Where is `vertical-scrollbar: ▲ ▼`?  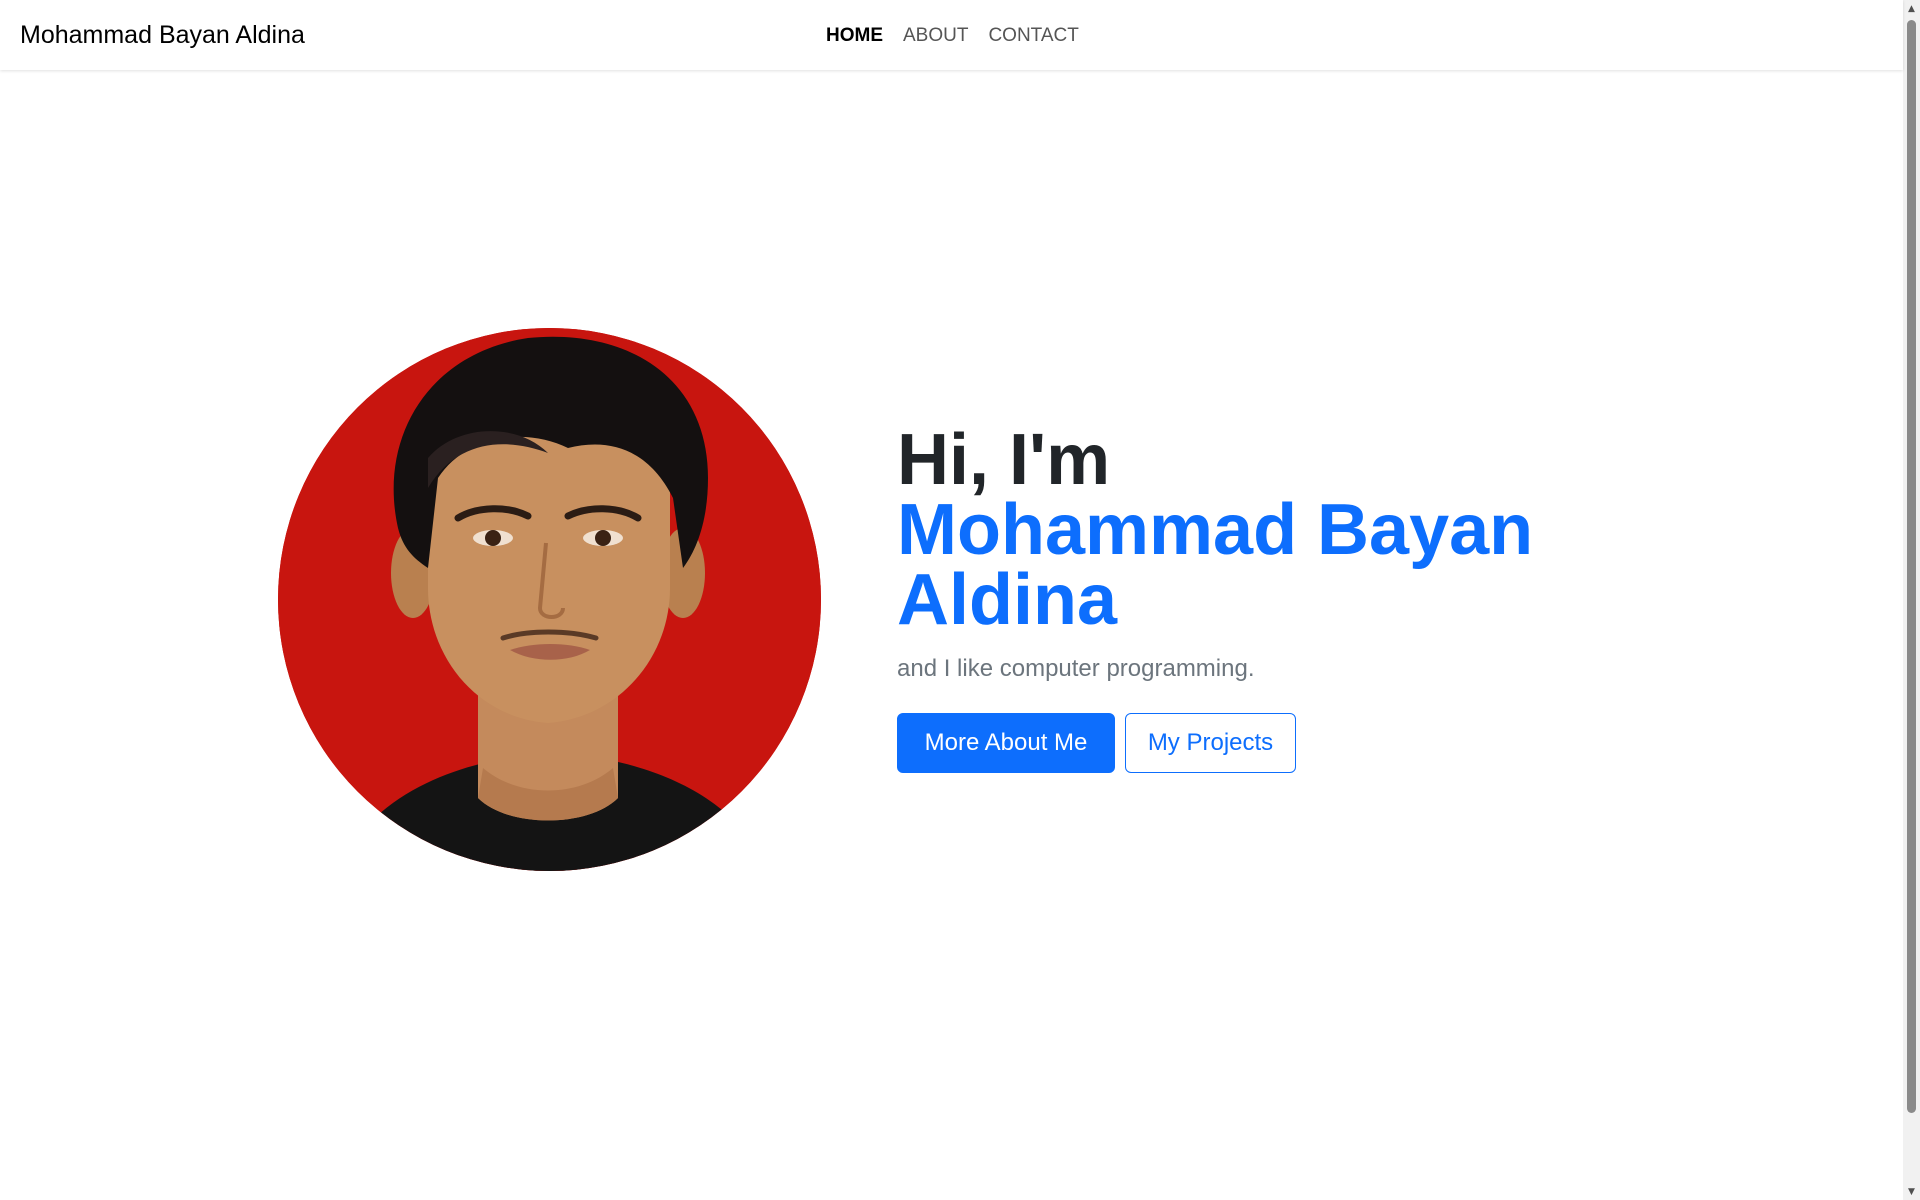
vertical-scrollbar: ▲ ▼ is located at coordinates (1911, 600).